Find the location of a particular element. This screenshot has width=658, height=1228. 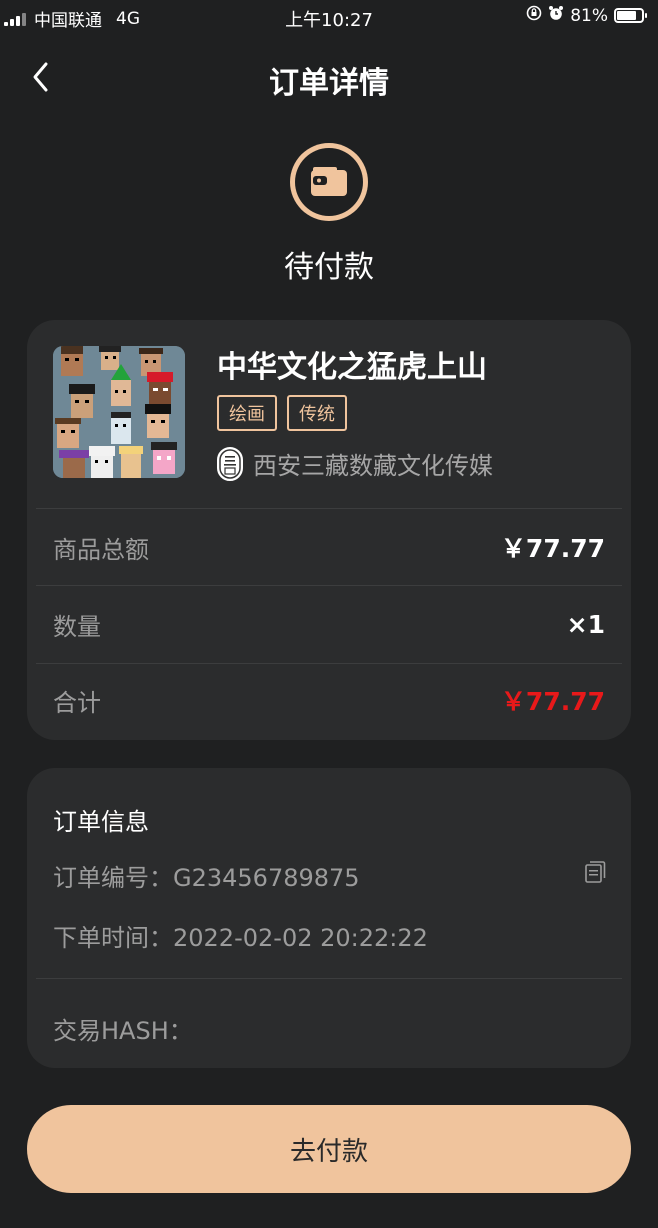

subtotal-label: 商品总额 is located at coordinates (101, 549).